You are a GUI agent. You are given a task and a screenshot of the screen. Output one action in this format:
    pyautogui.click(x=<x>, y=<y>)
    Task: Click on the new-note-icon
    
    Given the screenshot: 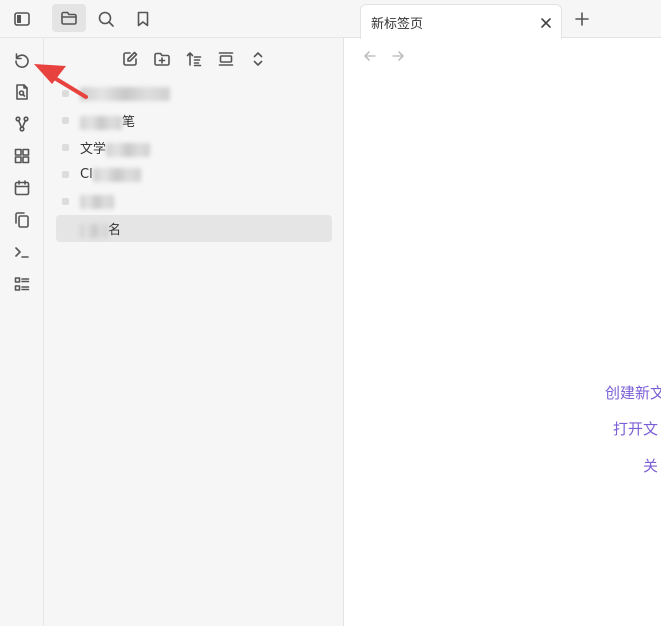 What is the action you would take?
    pyautogui.click(x=130, y=59)
    